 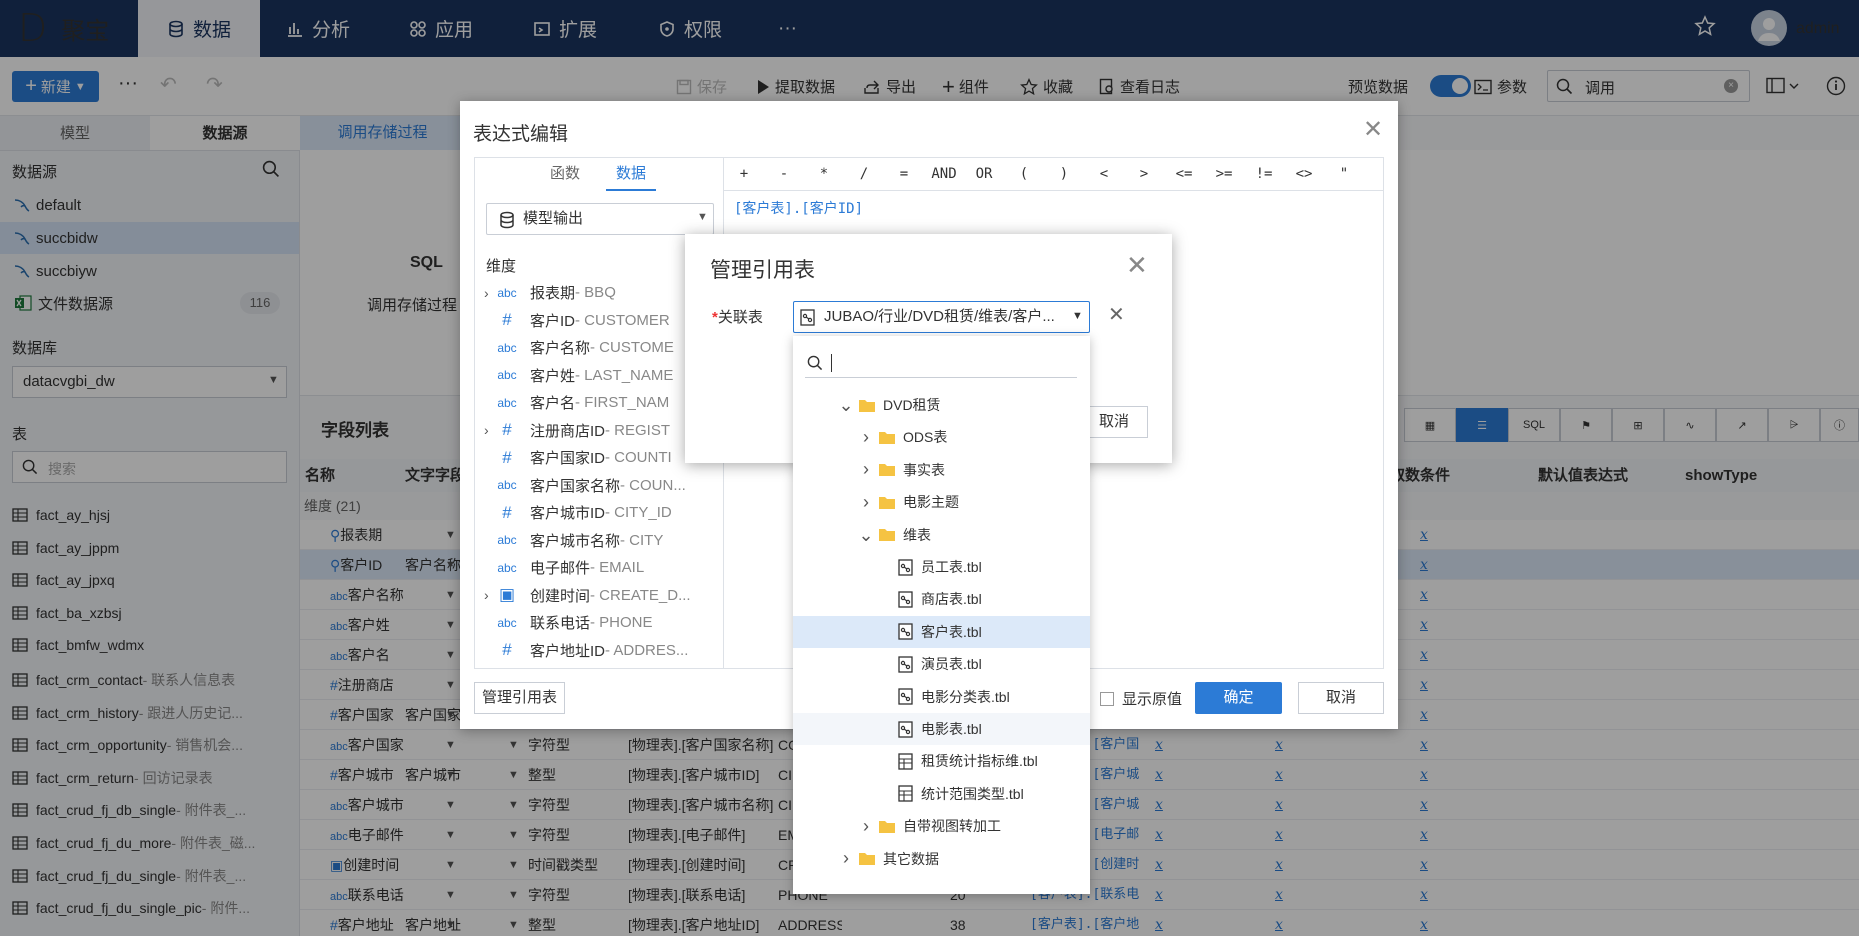 What do you see at coordinates (1184, 174) in the screenshot?
I see `operator-button: <=` at bounding box center [1184, 174].